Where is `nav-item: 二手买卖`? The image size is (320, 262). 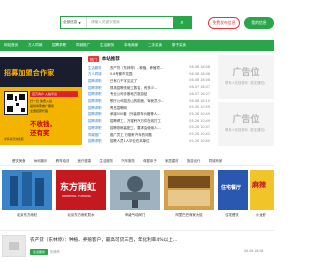
nav-item: 二手买卖 is located at coordinates (155, 45).